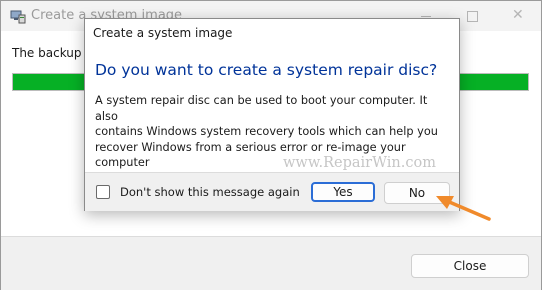 Image resolution: width=542 pixels, height=290 pixels. I want to click on maximize-icon, so click(472, 16).